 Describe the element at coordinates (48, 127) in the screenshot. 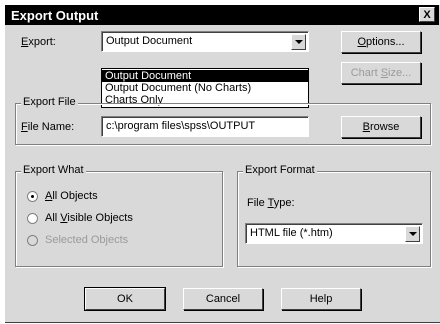

I see `file-name-label: File Name:` at that location.